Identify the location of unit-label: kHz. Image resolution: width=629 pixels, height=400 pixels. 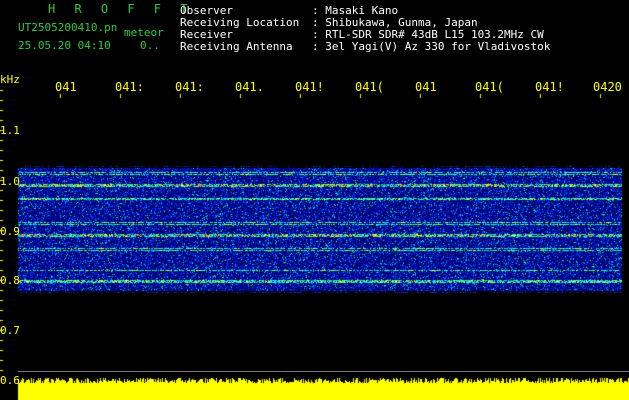
(10, 79).